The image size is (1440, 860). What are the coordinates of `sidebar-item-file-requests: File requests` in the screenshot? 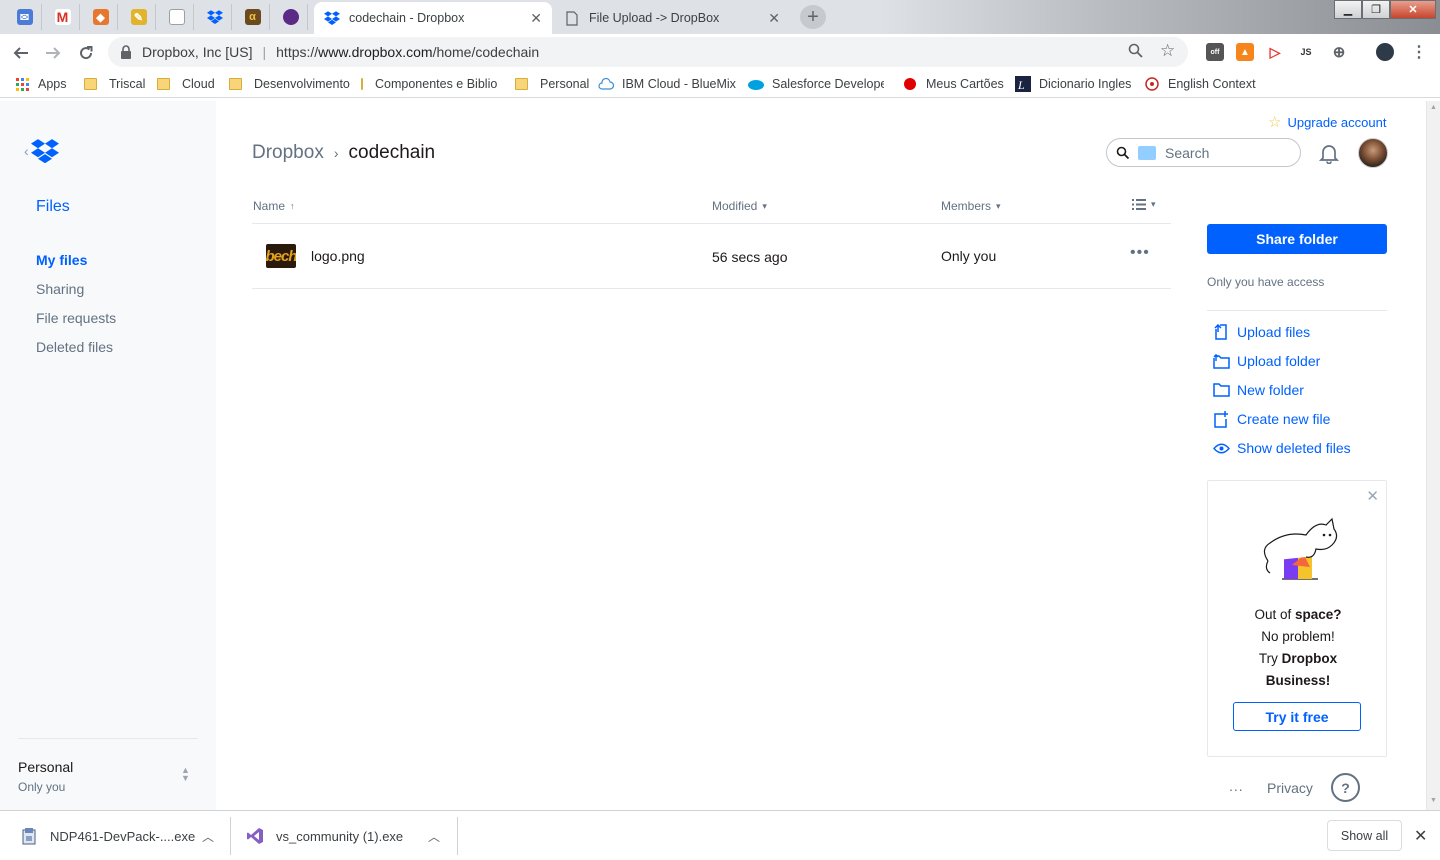 It's located at (76, 318).